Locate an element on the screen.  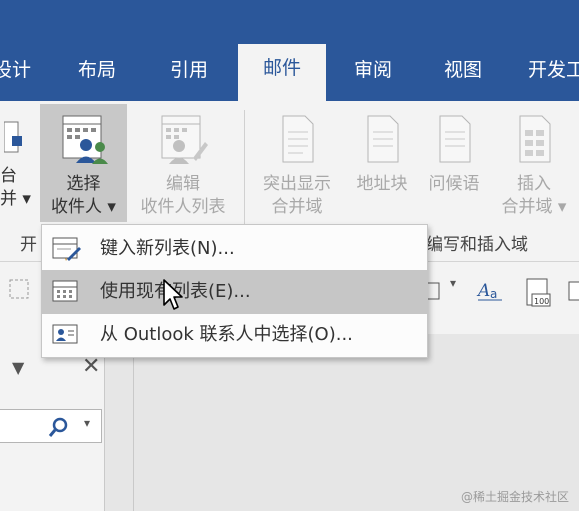
insert-merge-field-button: 插入 合并域 ▾ is located at coordinates (534, 166).